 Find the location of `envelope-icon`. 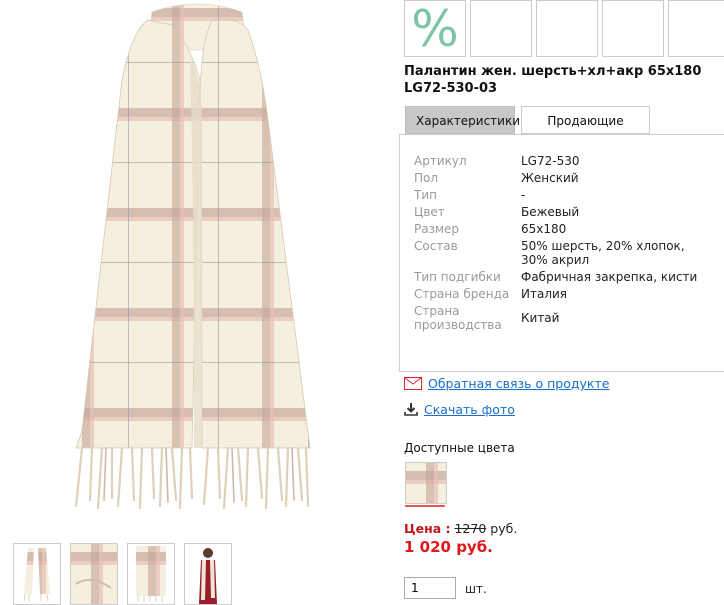

envelope-icon is located at coordinates (413, 383).